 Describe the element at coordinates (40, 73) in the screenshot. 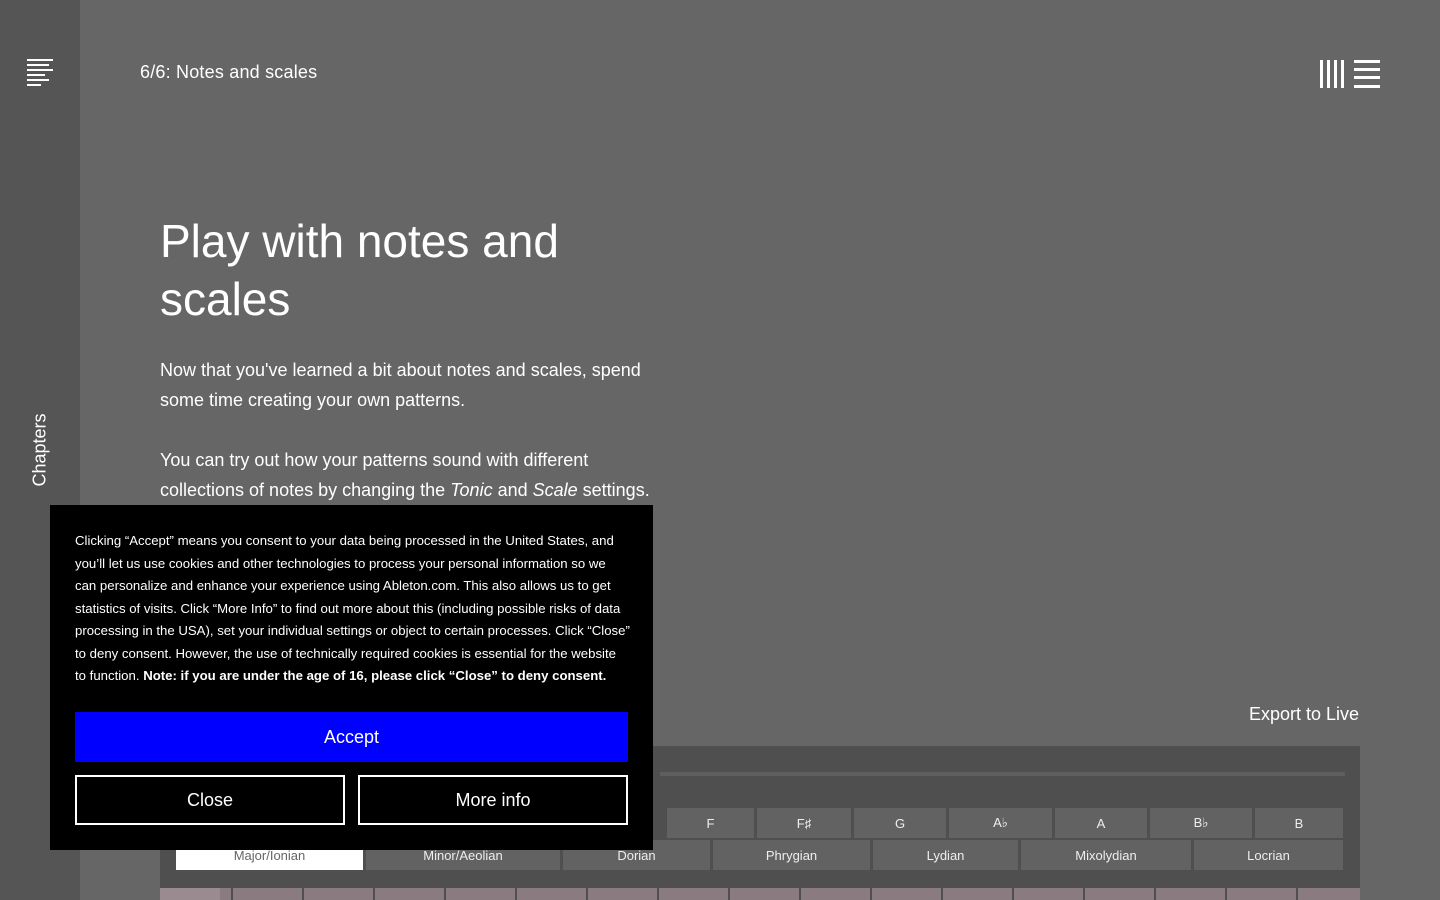

I see `hamburger-menu-icon` at that location.